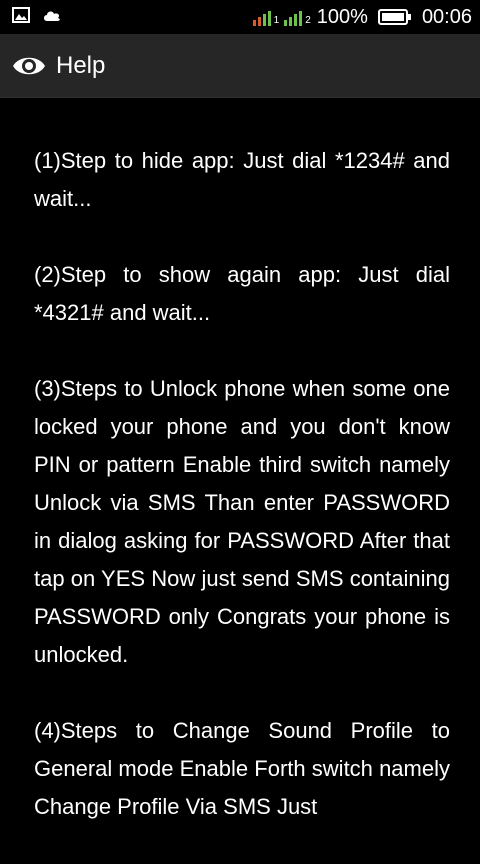 This screenshot has width=480, height=864. Describe the element at coordinates (446, 16) in the screenshot. I see `clock: 00:06` at that location.